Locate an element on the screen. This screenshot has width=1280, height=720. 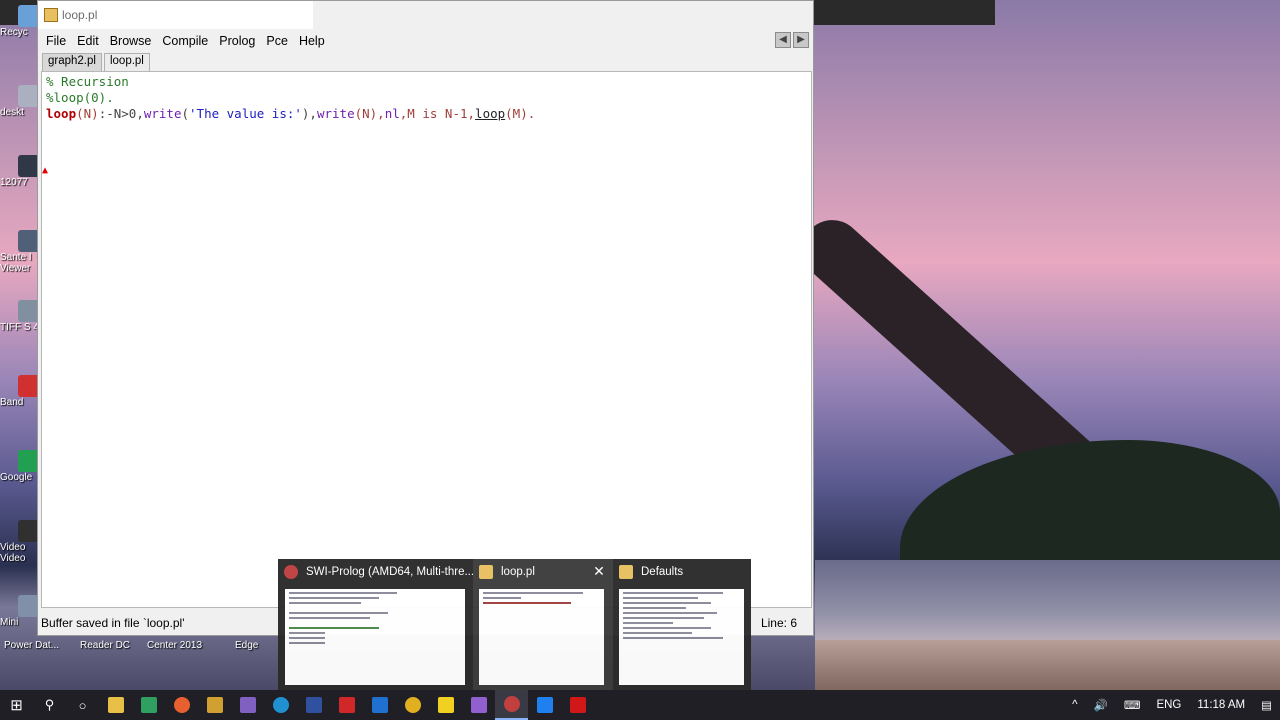
desktop-icon-video: Video Video is located at coordinates (20, 542).